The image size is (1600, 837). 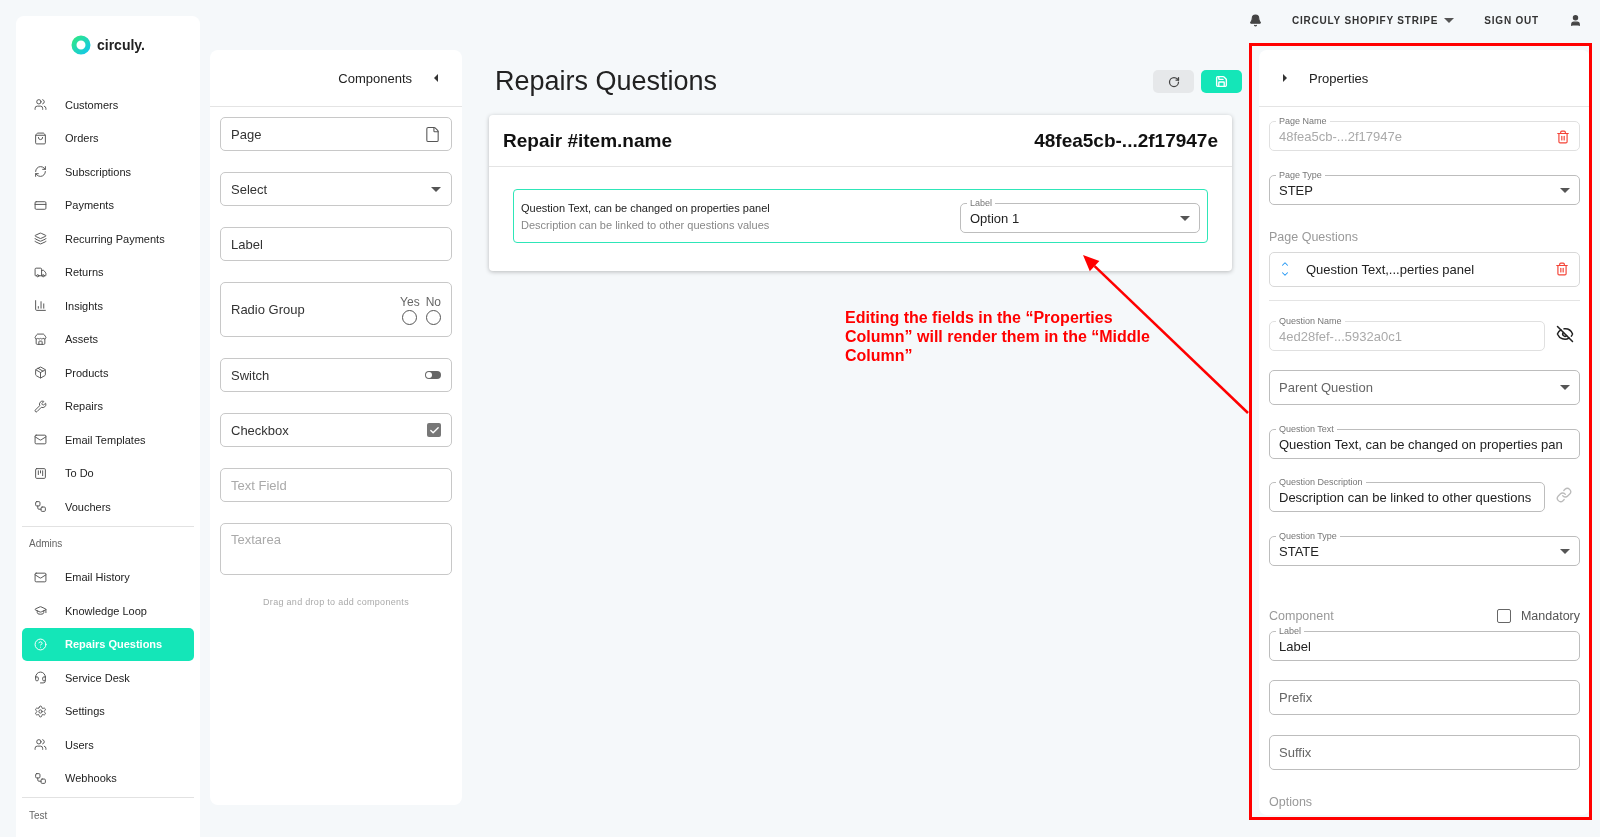 What do you see at coordinates (336, 189) in the screenshot?
I see `palette-item: Select` at bounding box center [336, 189].